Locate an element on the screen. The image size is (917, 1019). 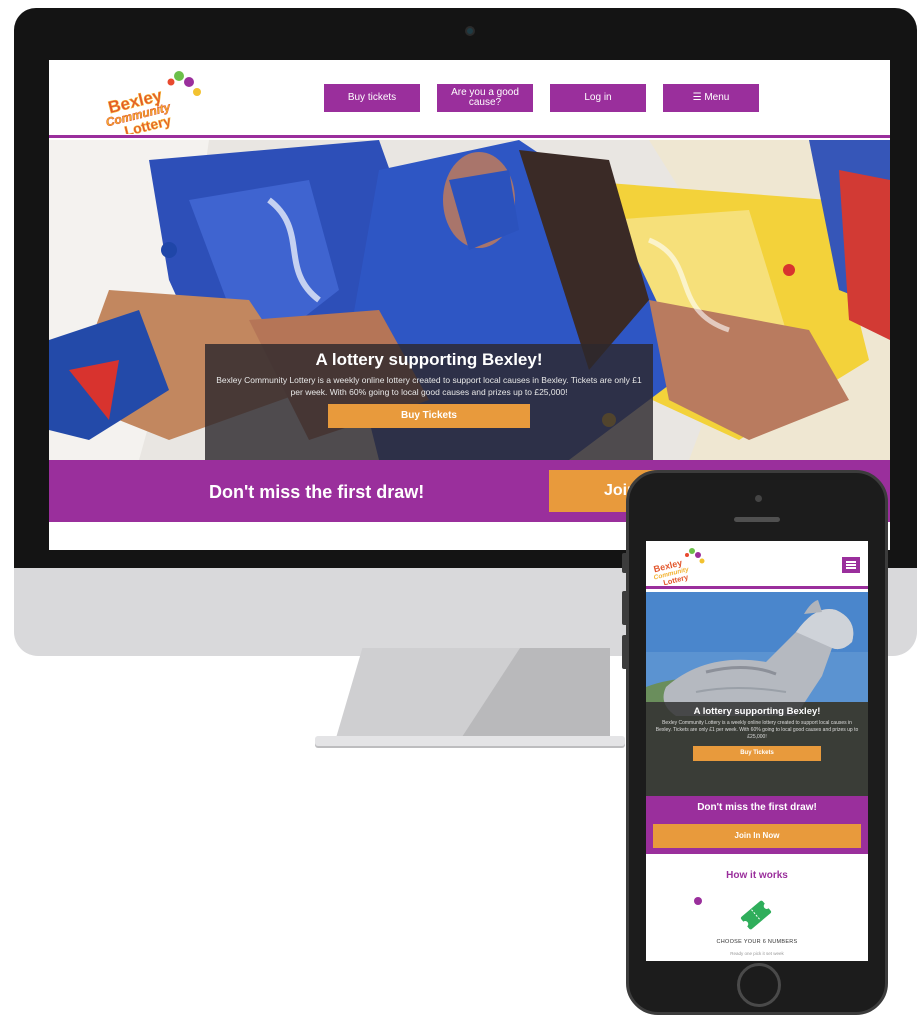
monitor-stand-base is located at coordinates (470, 741).